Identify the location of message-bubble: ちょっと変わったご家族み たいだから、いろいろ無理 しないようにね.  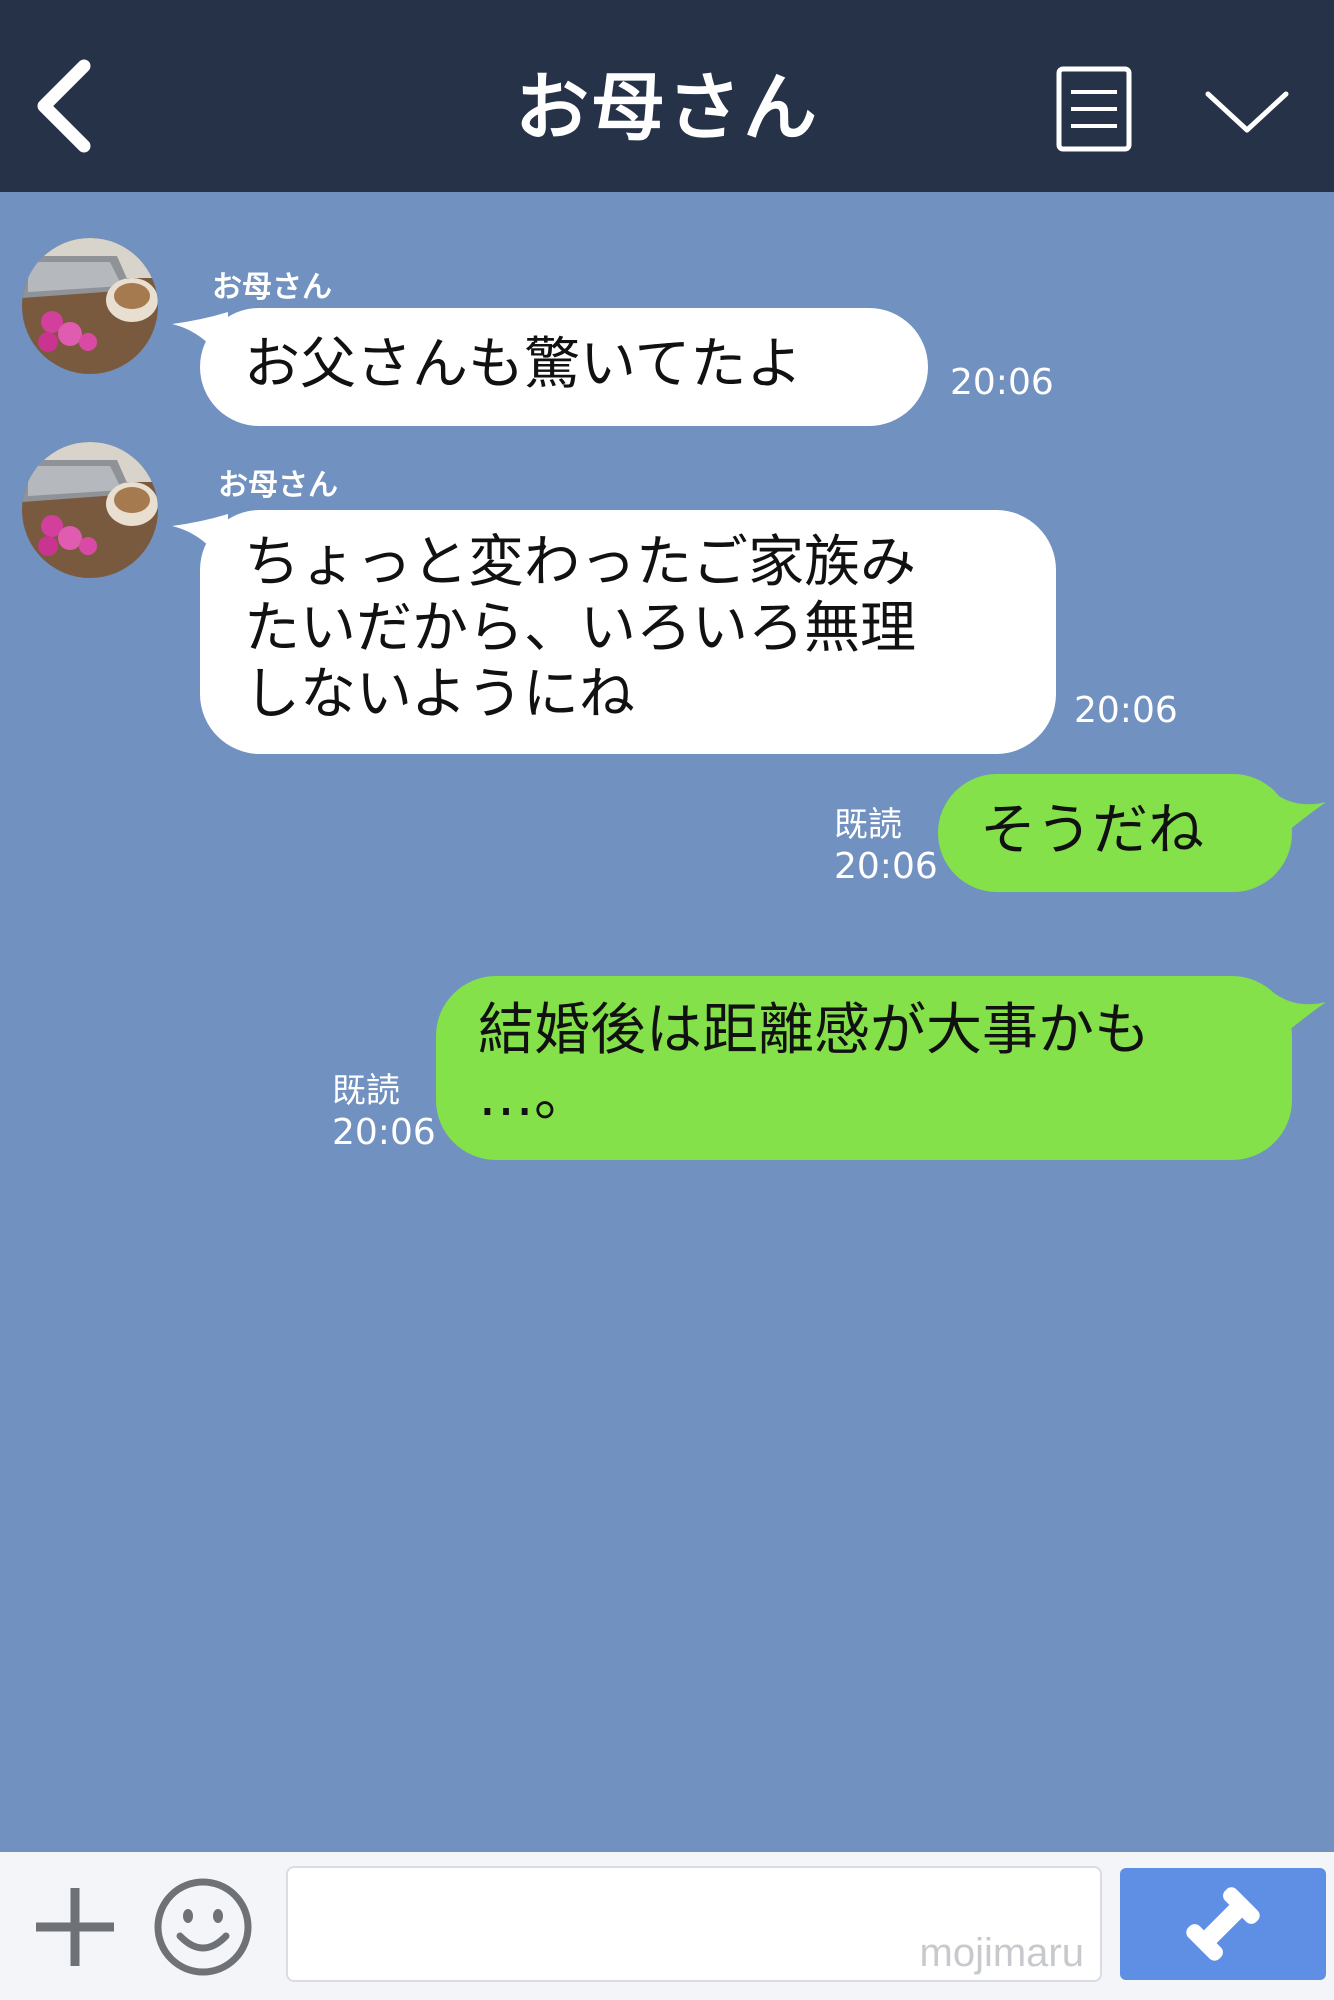
(628, 632).